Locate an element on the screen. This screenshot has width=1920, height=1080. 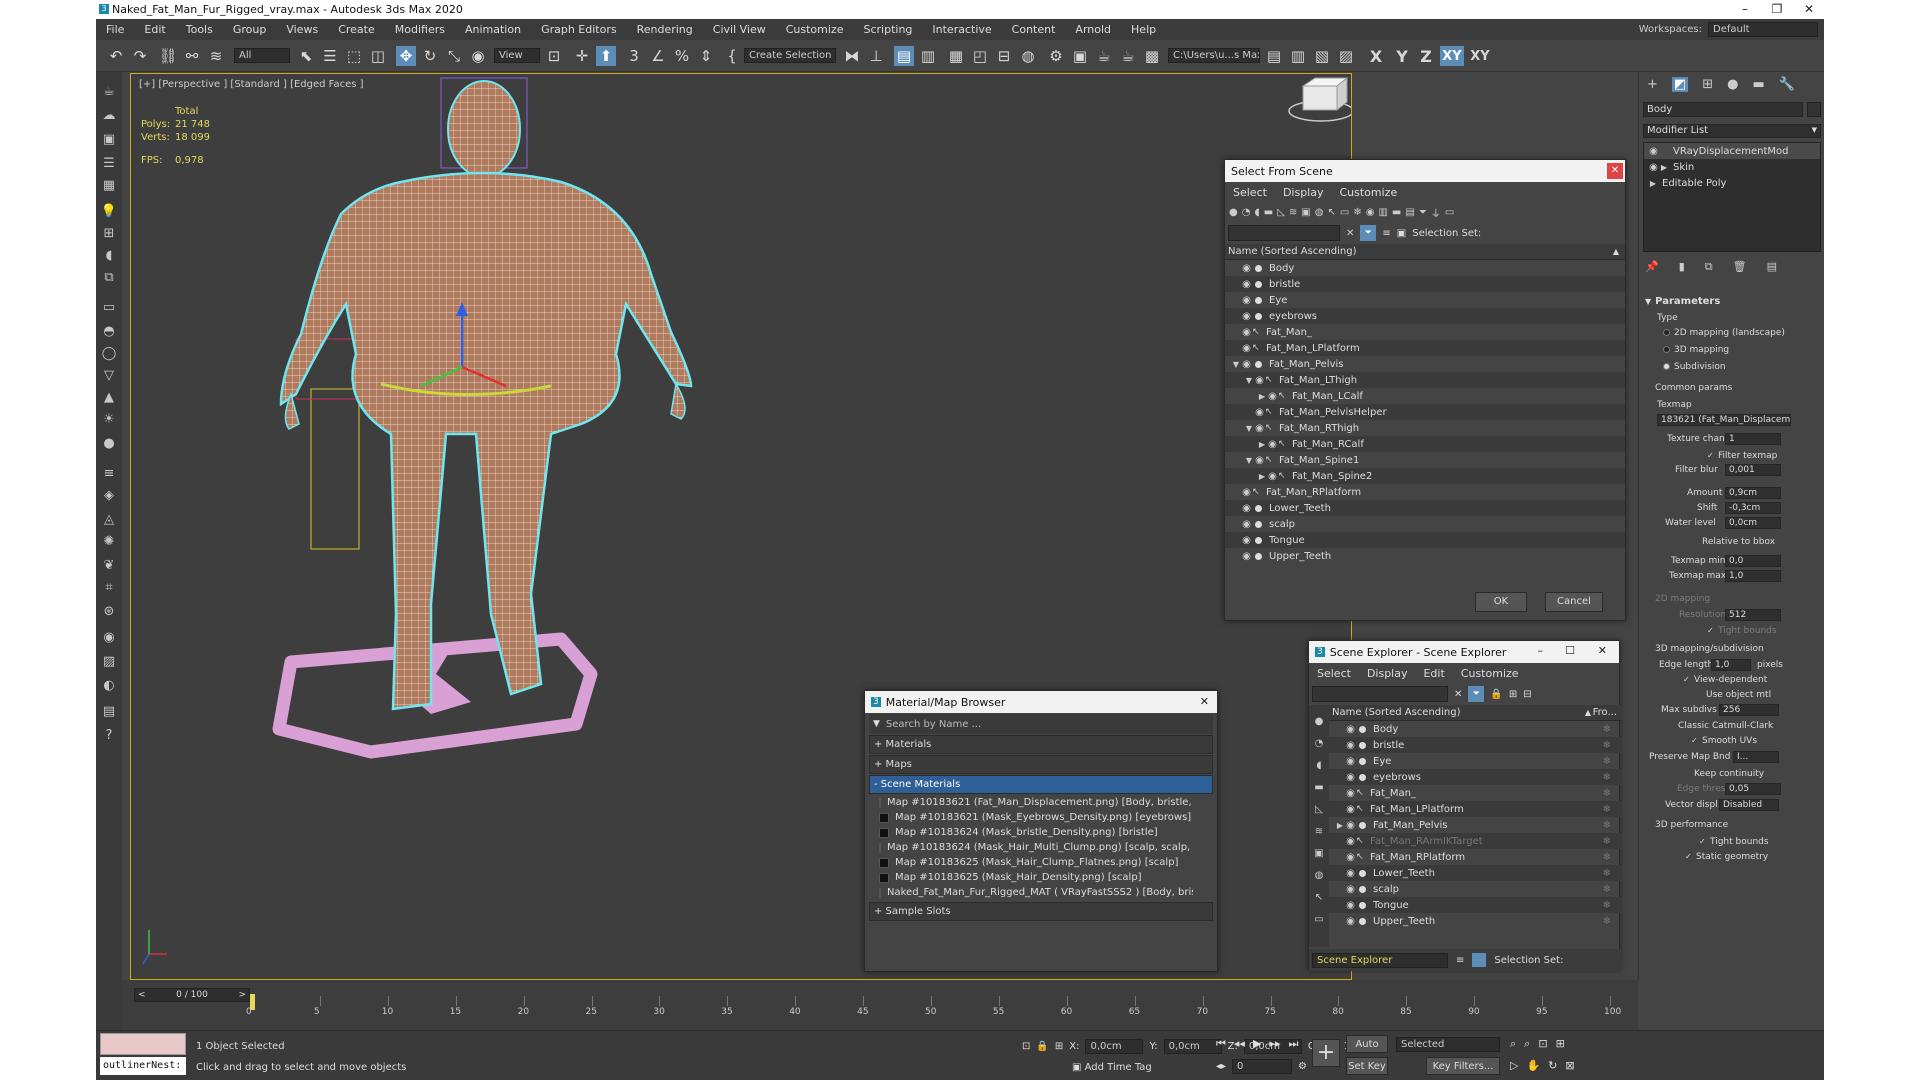
explorer-list-item: ◉ eyebrows ❄ is located at coordinates (1475, 777).